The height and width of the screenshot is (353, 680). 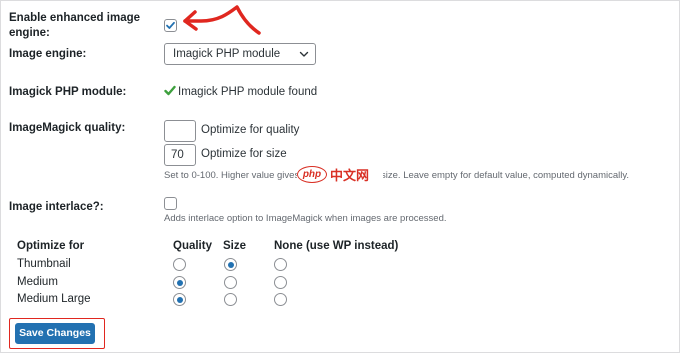 What do you see at coordinates (55, 333) in the screenshot?
I see `save-changes-button: Save Changes` at bounding box center [55, 333].